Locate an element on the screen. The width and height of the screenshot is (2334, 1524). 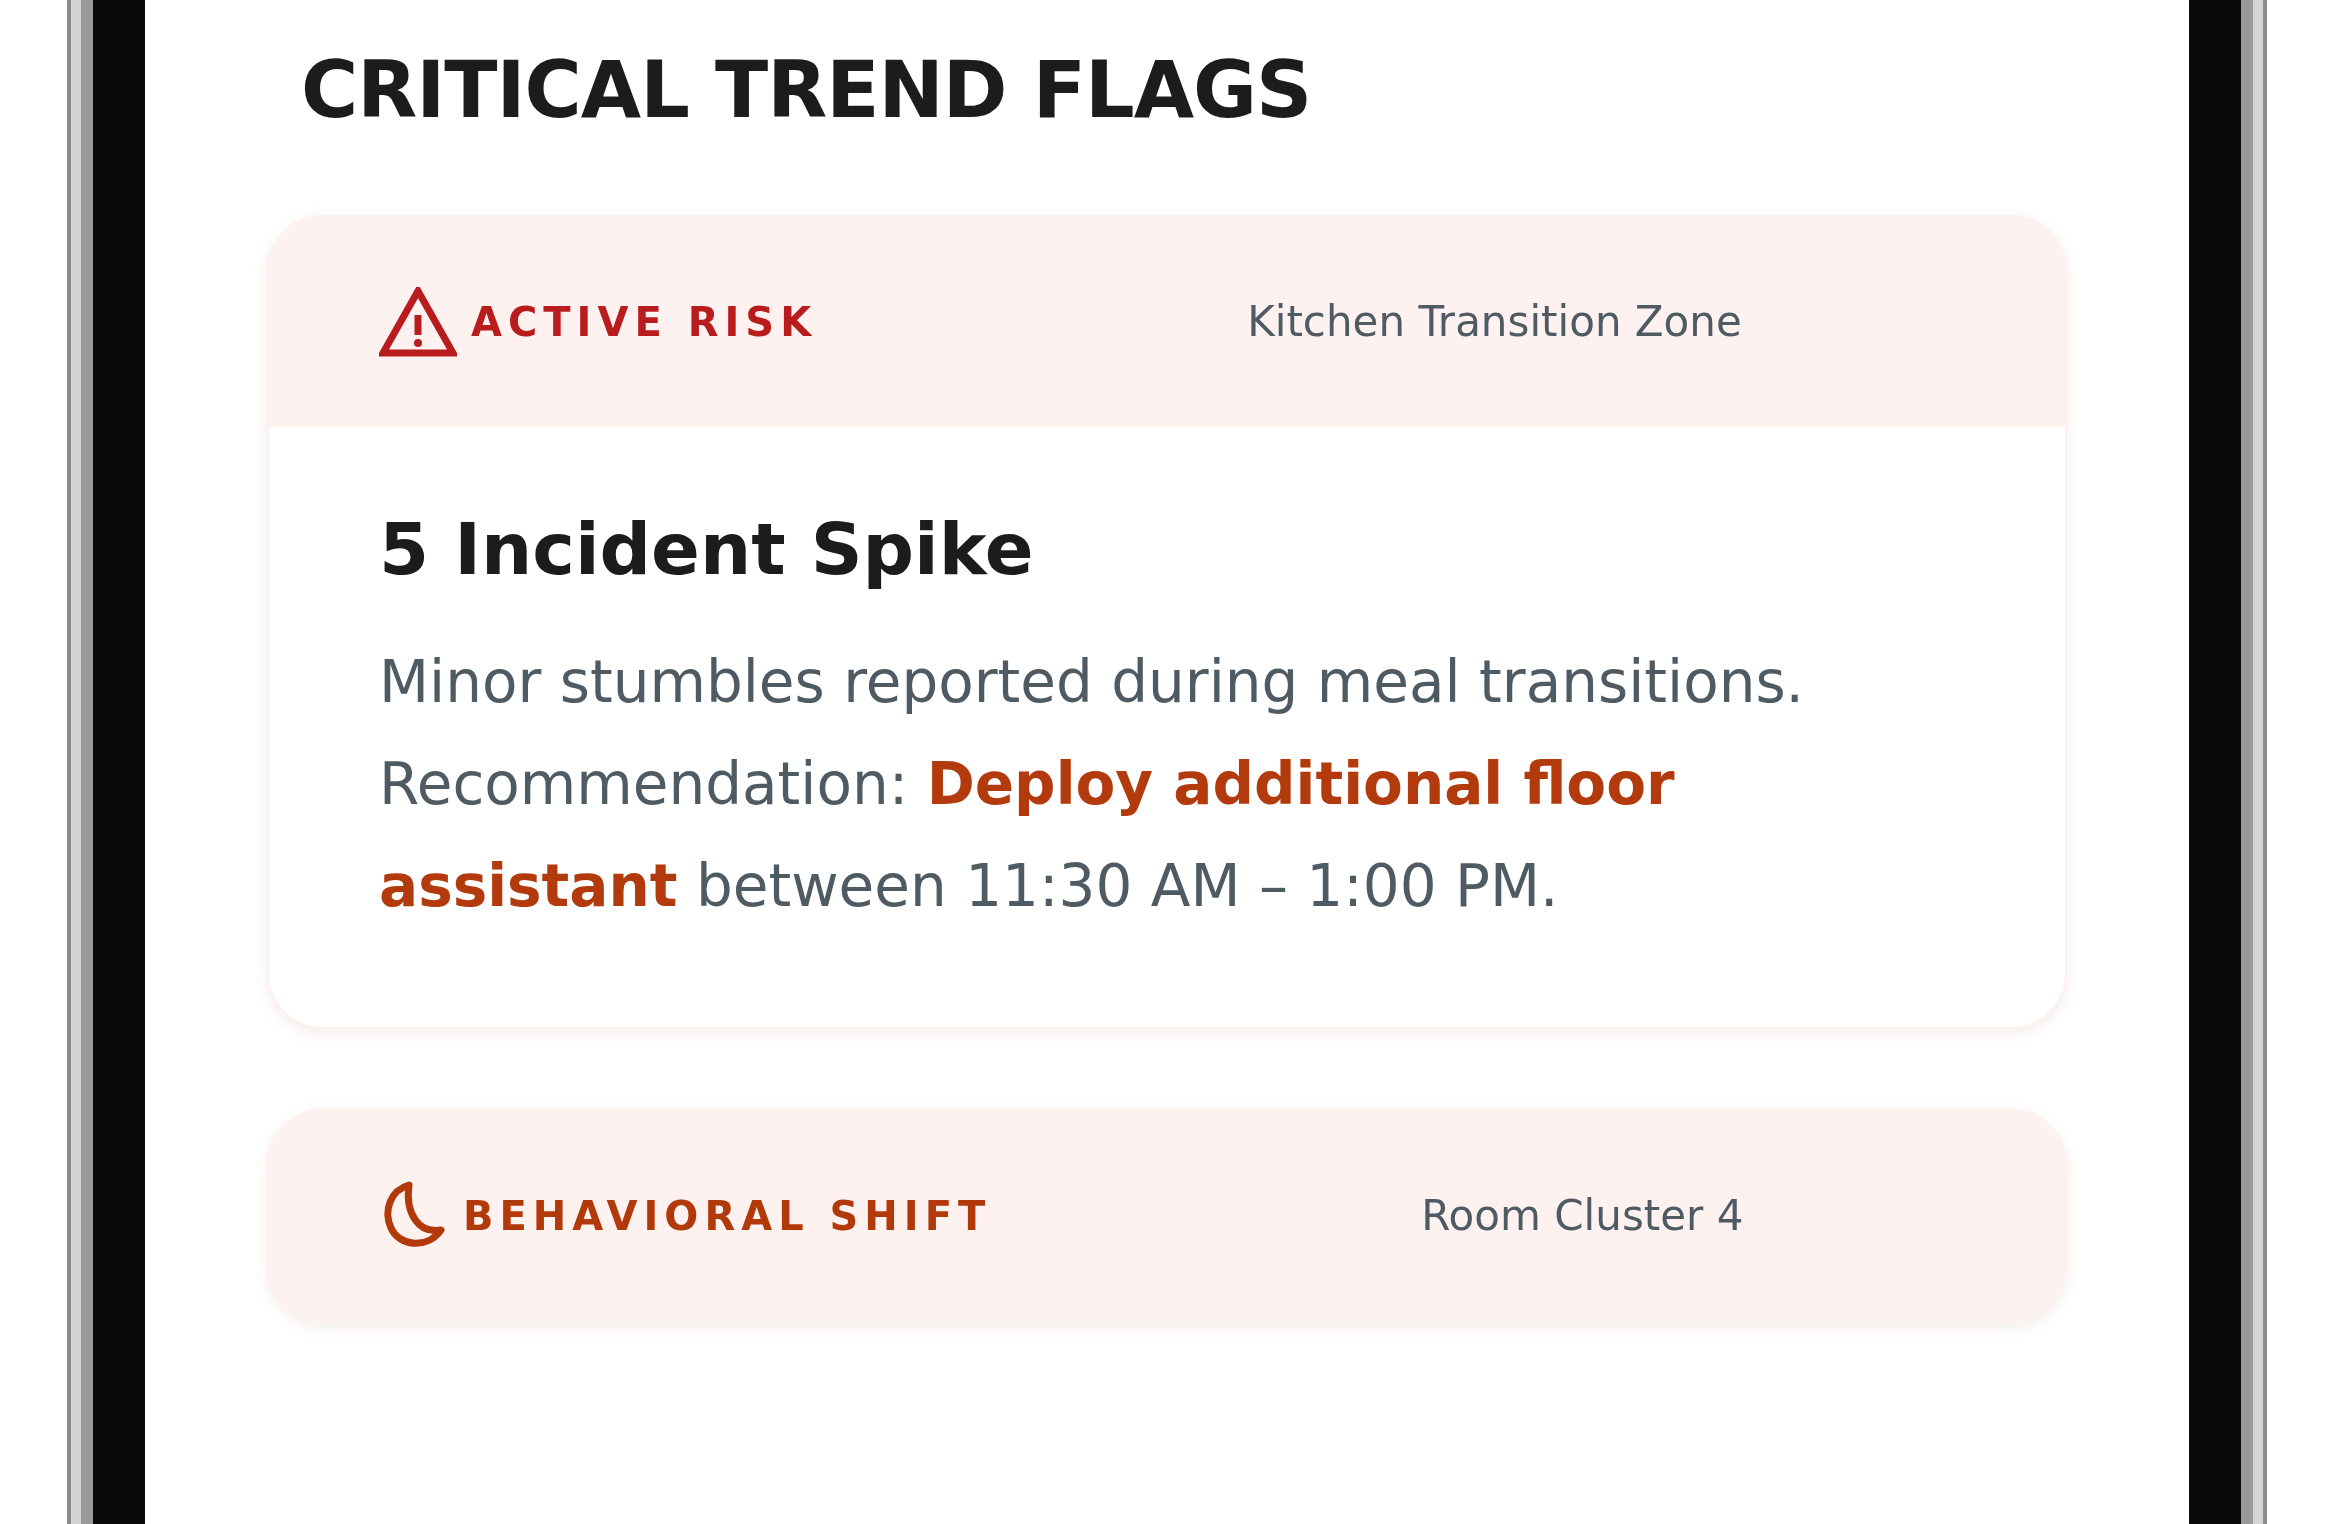
flag-description: Minor stumbles reported during meal transitions. Recommendation: Deploy additional floor assistant between 11:30 AM – 1:00 PM. is located at coordinates (1092, 784).